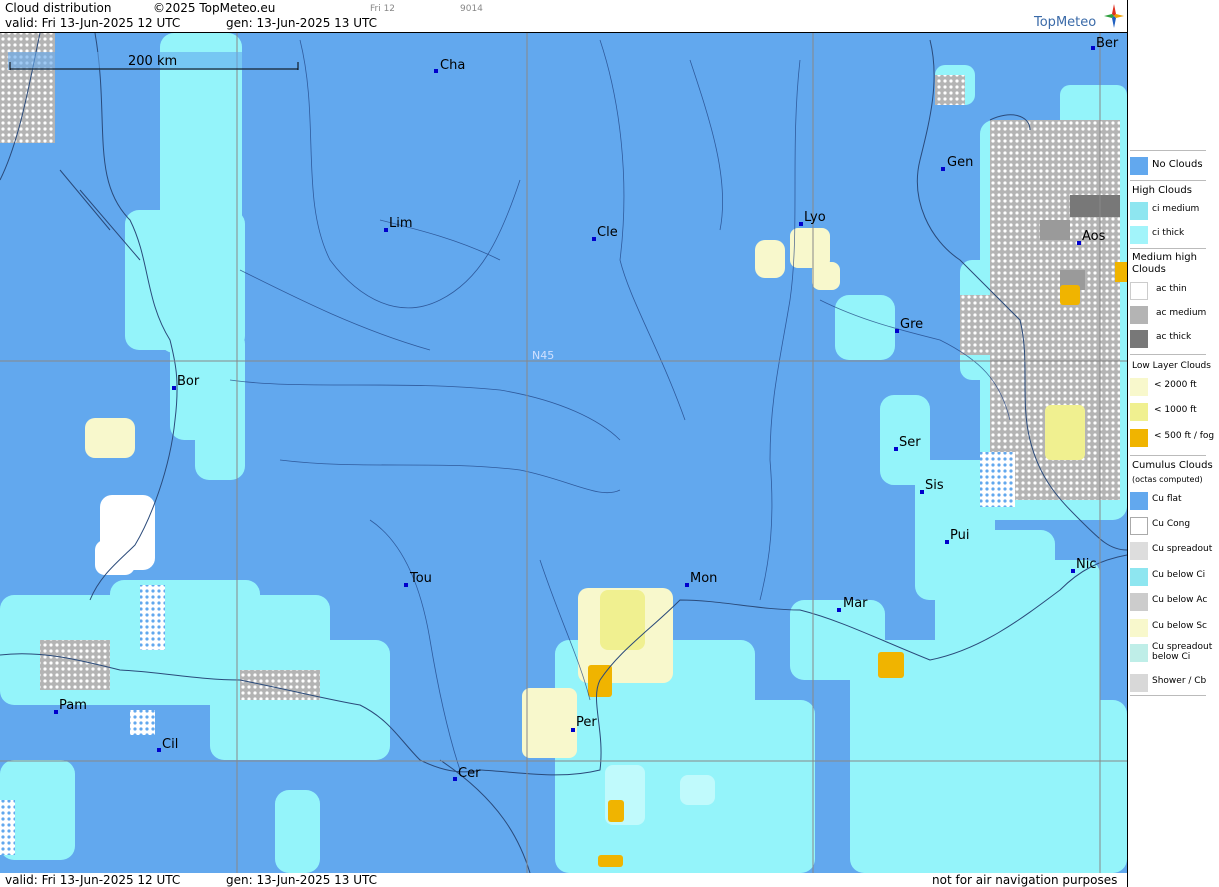 The image size is (1219, 887). What do you see at coordinates (1162, 190) in the screenshot?
I see `legend-header-high: High Clouds` at bounding box center [1162, 190].